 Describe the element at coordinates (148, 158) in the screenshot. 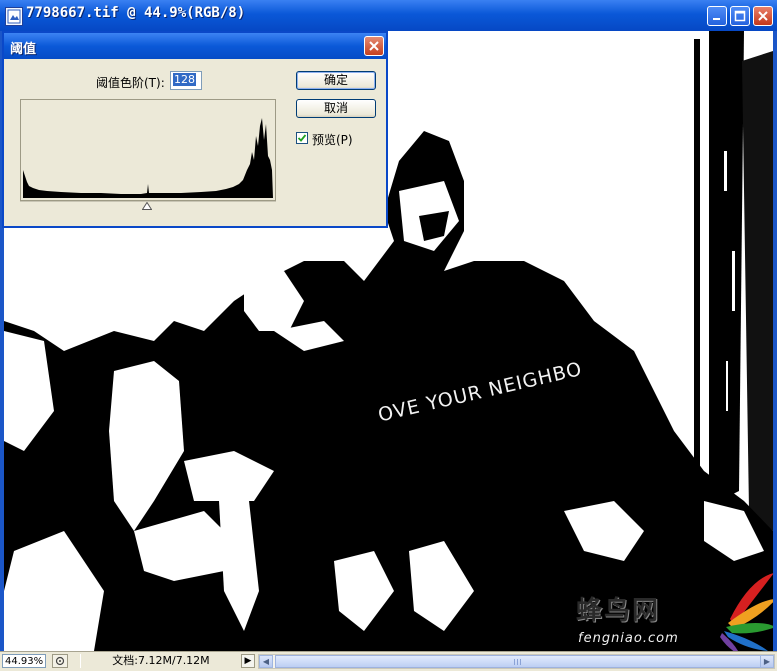

I see `histogram-graph` at that location.